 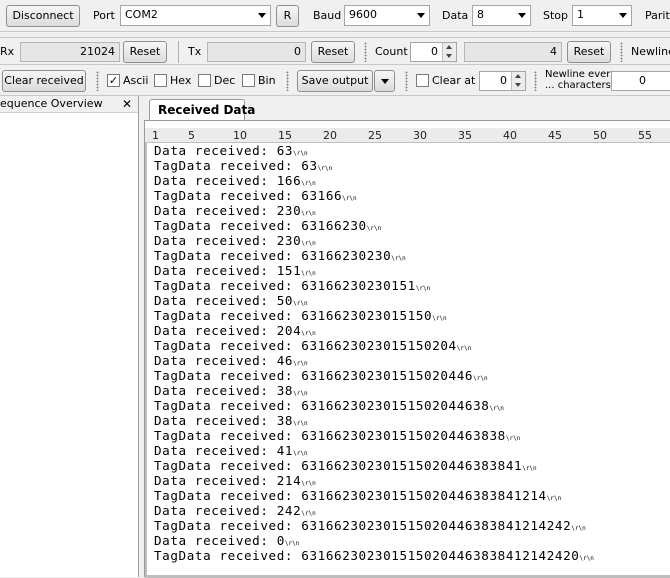 I want to click on ruler-tick-label: 50, so click(x=600, y=135).